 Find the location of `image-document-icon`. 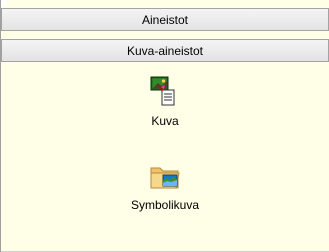

image-document-icon is located at coordinates (162, 91).